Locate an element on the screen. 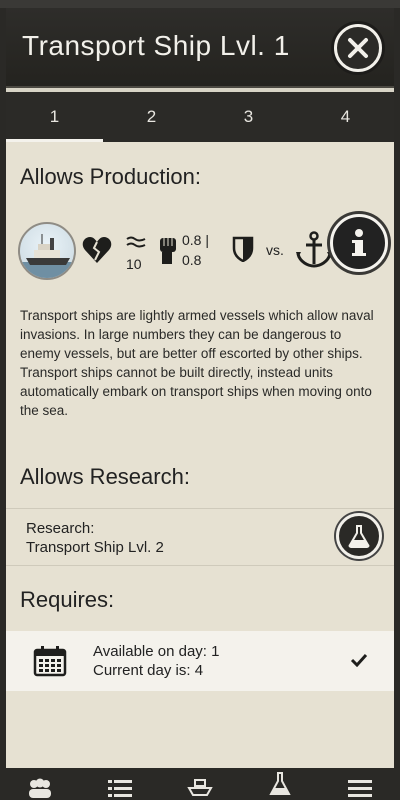 This screenshot has height=800, width=400. panel-header: Transport Ship Lvl. 1 is located at coordinates (200, 48).